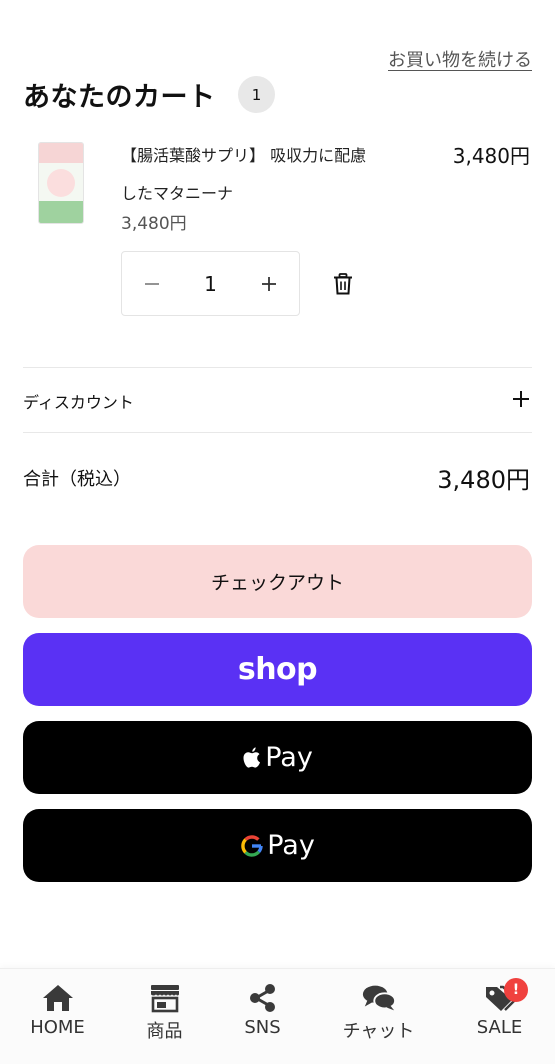  I want to click on increase-quantity-button, so click(269, 283).